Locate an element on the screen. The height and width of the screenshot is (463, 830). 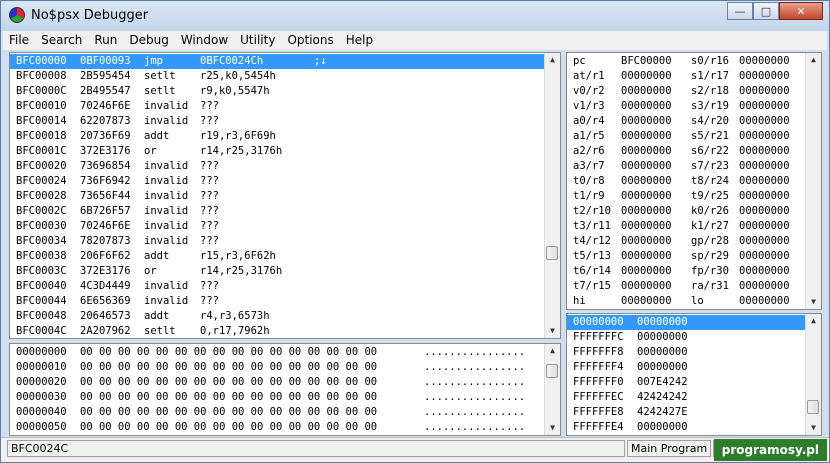
register-row: v1/r3 00000000 s3/r19 00000000 is located at coordinates (686, 106).